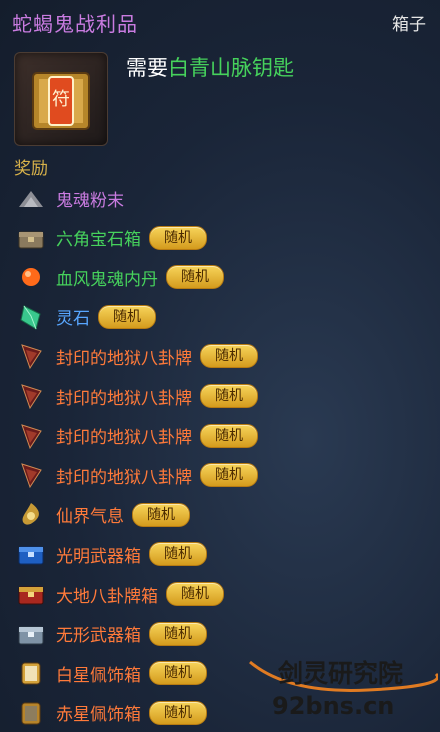 This screenshot has width=440, height=732. I want to click on reward-item-name: 灵石, so click(73, 319).